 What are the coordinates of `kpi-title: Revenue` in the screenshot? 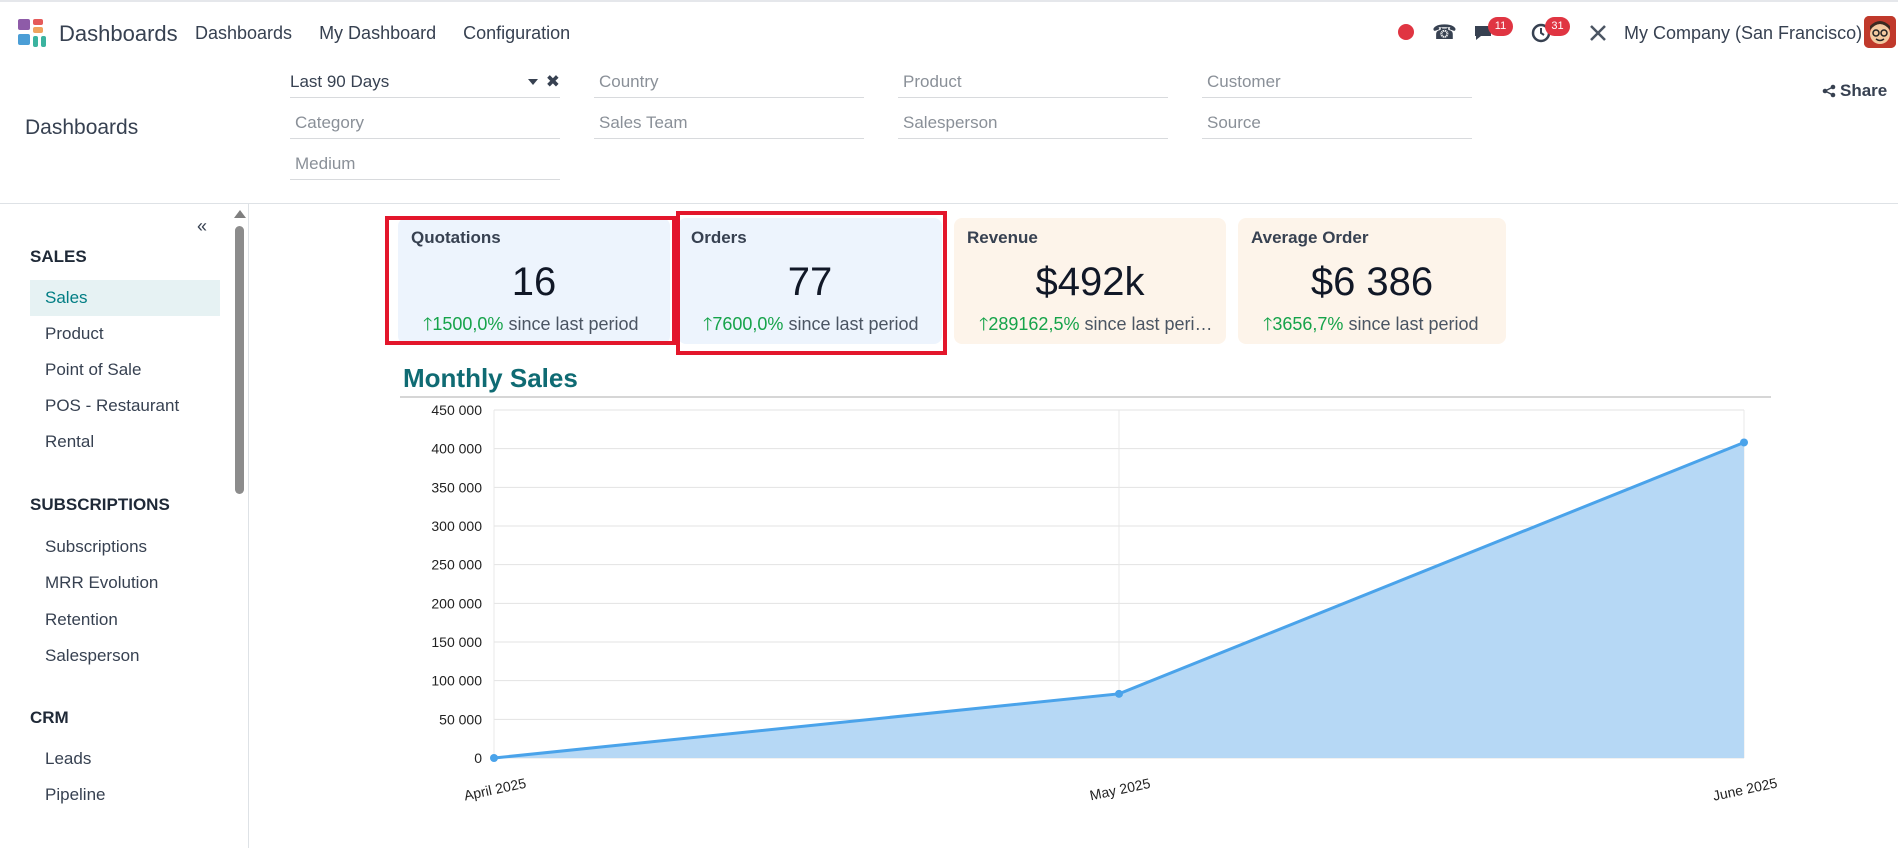 It's located at (1002, 237).